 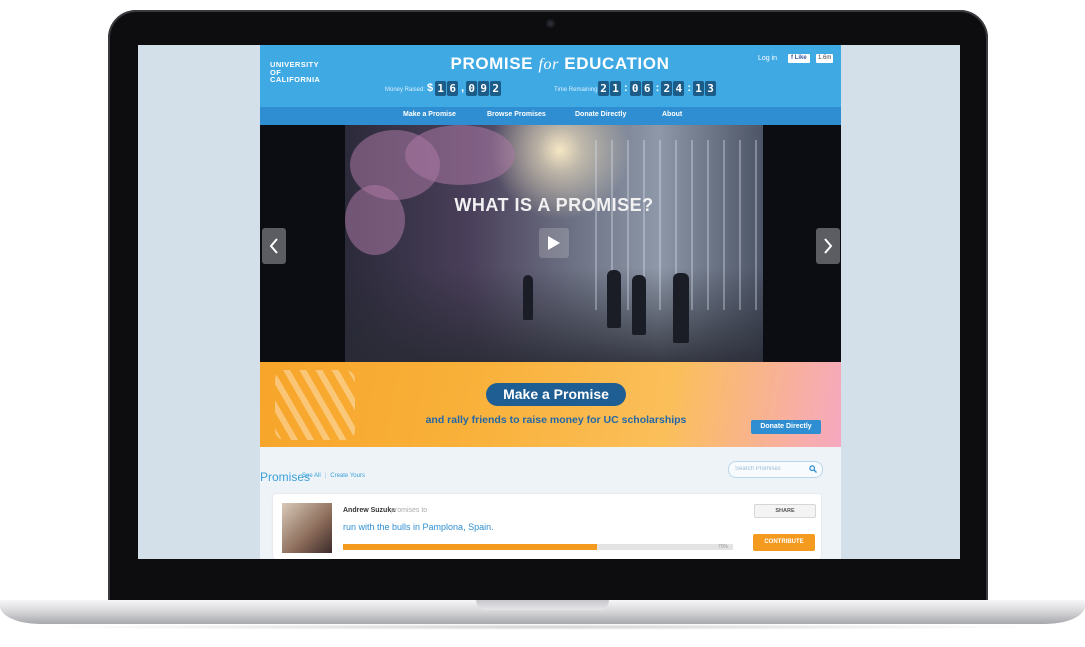 What do you see at coordinates (548, 64) in the screenshot?
I see `title-for: for` at bounding box center [548, 64].